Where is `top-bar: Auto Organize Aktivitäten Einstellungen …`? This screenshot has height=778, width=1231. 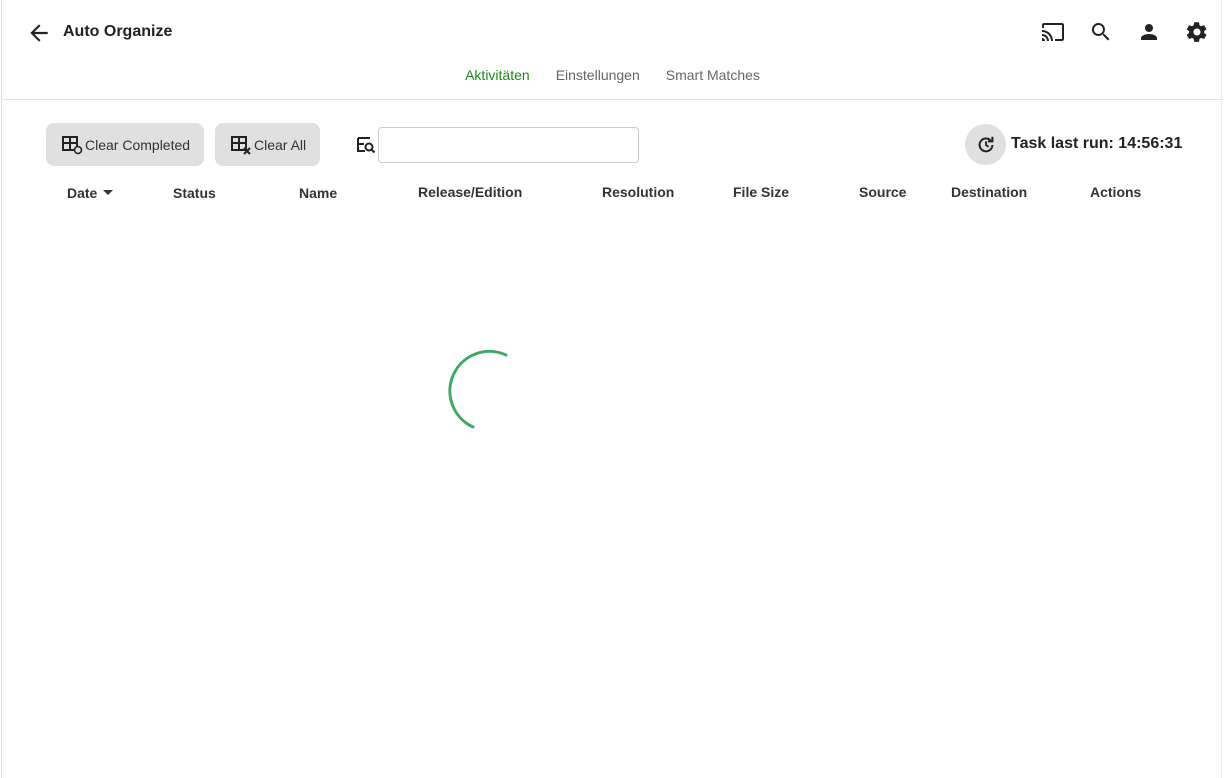 top-bar: Auto Organize Aktivitäten Einstellungen … is located at coordinates (612, 50).